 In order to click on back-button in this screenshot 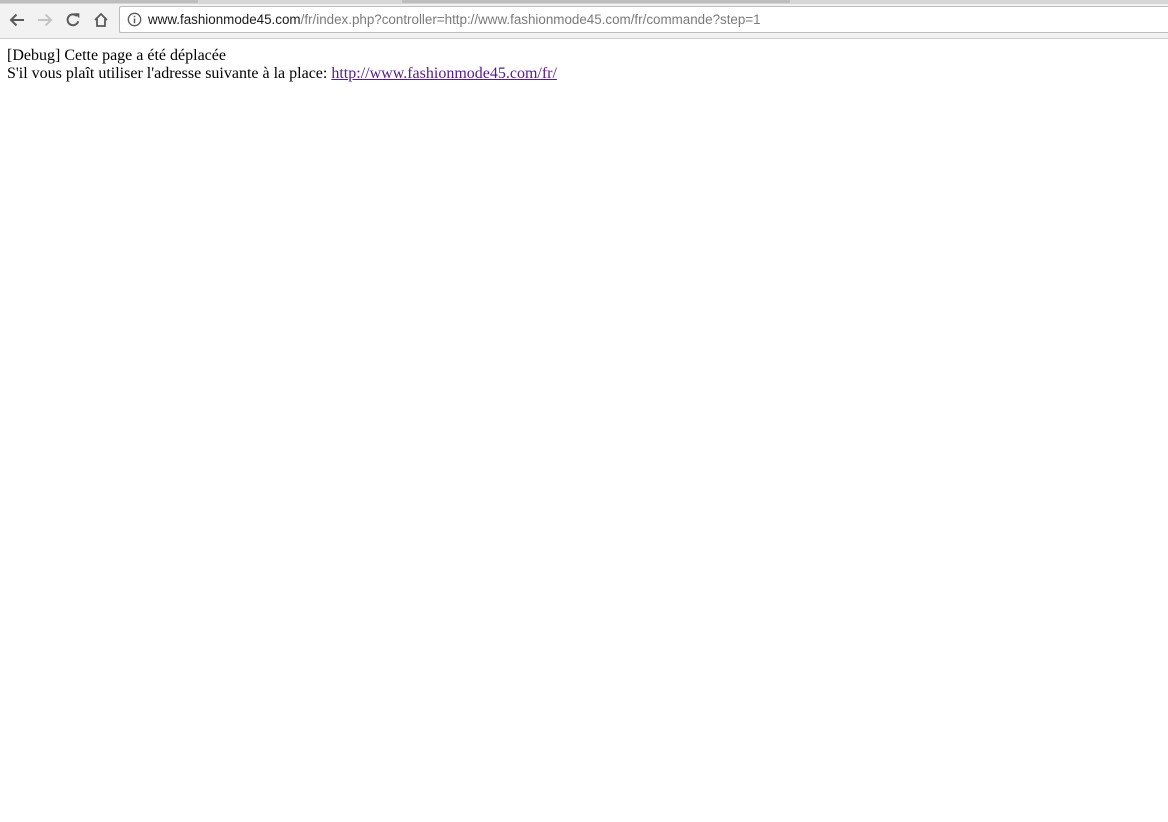, I will do `click(17, 20)`.